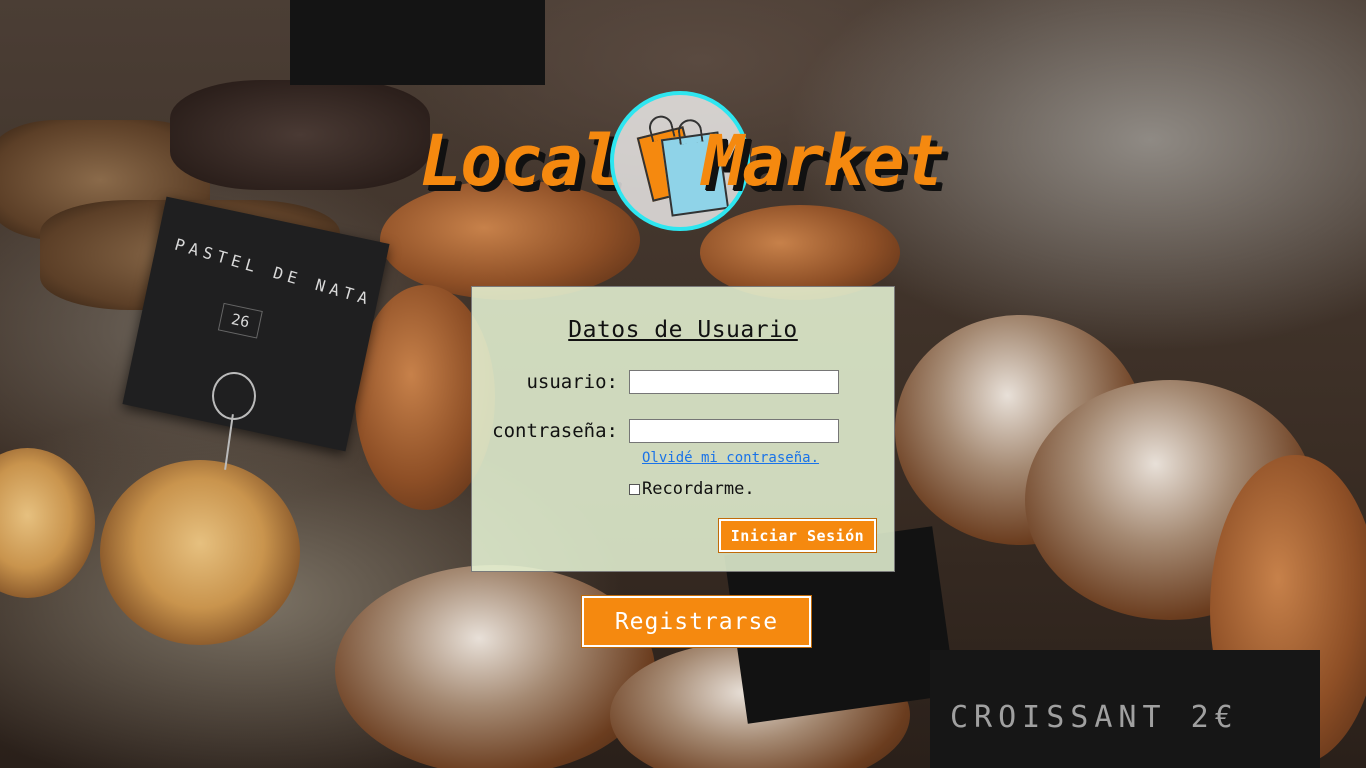 This screenshot has width=1366, height=768. What do you see at coordinates (521, 161) in the screenshot?
I see `logo-word-local: Local` at bounding box center [521, 161].